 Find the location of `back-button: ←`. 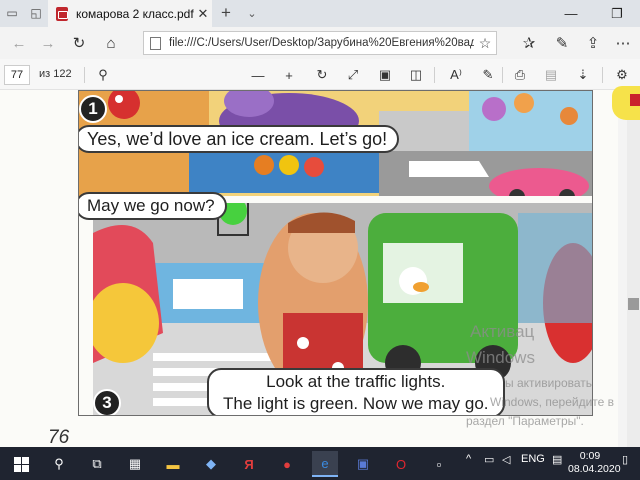

back-button: ← is located at coordinates (19, 43).